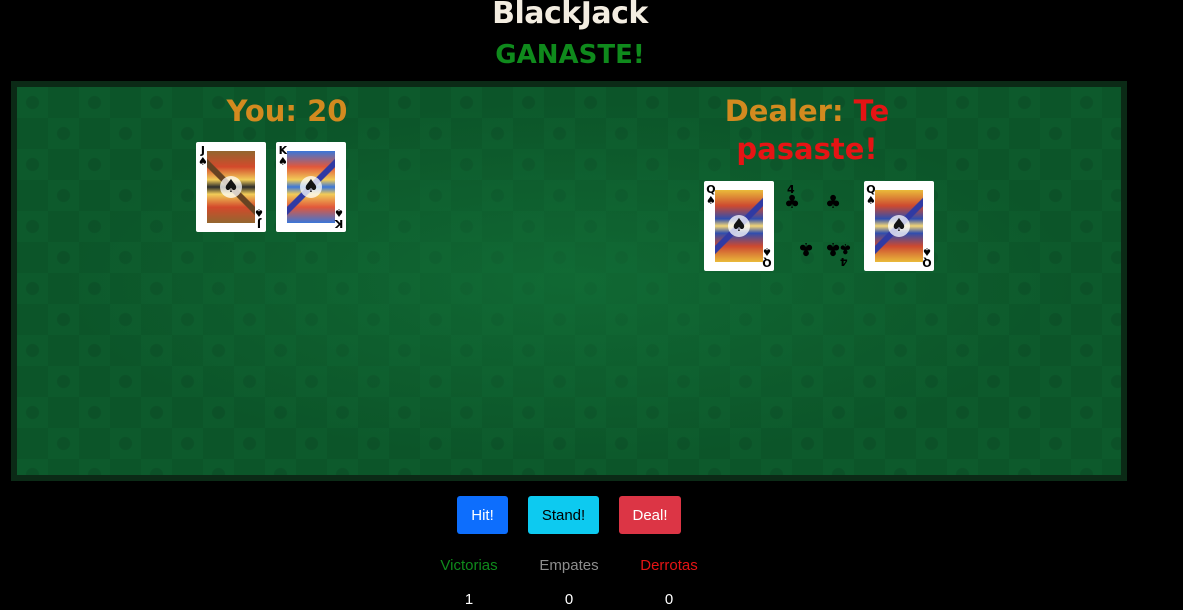  I want to click on hit-button: Hit!, so click(482, 515).